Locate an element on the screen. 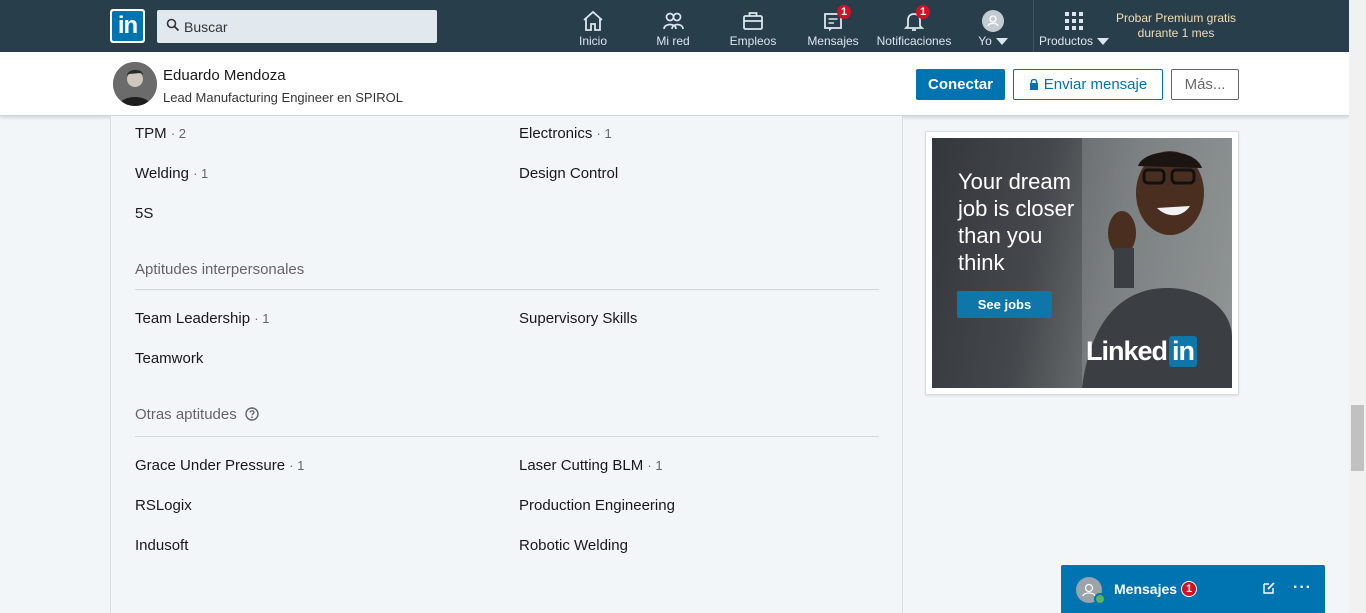 This screenshot has width=1366, height=613. messaging-badge: 1 is located at coordinates (1189, 589).